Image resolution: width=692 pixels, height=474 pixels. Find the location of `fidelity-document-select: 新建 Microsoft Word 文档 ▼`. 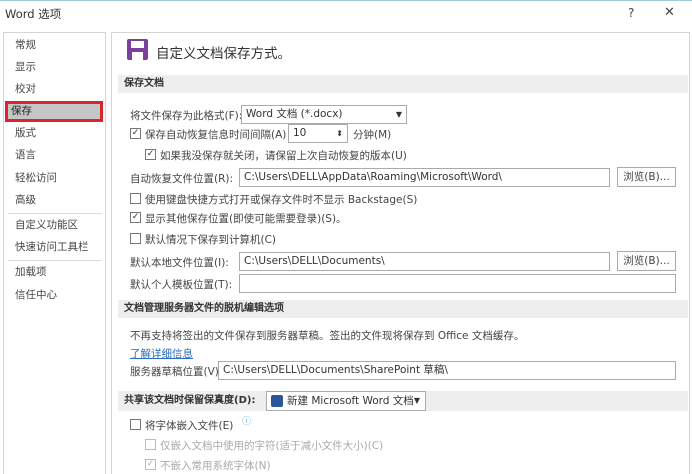

fidelity-document-select: 新建 Microsoft Word 文档 ▼ is located at coordinates (346, 401).